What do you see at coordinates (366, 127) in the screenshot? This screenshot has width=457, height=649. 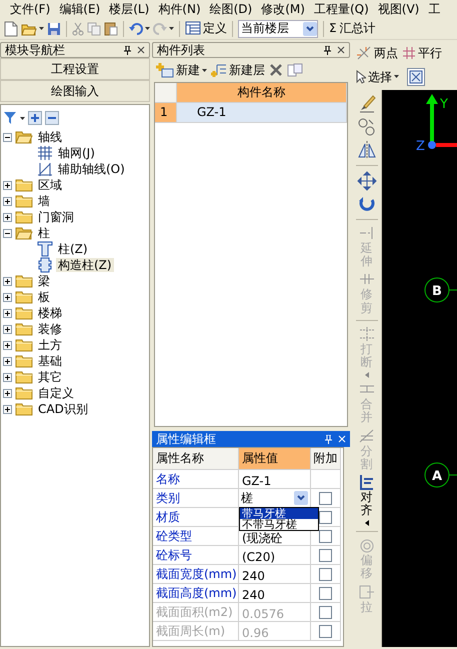 I see `circles-icon` at bounding box center [366, 127].